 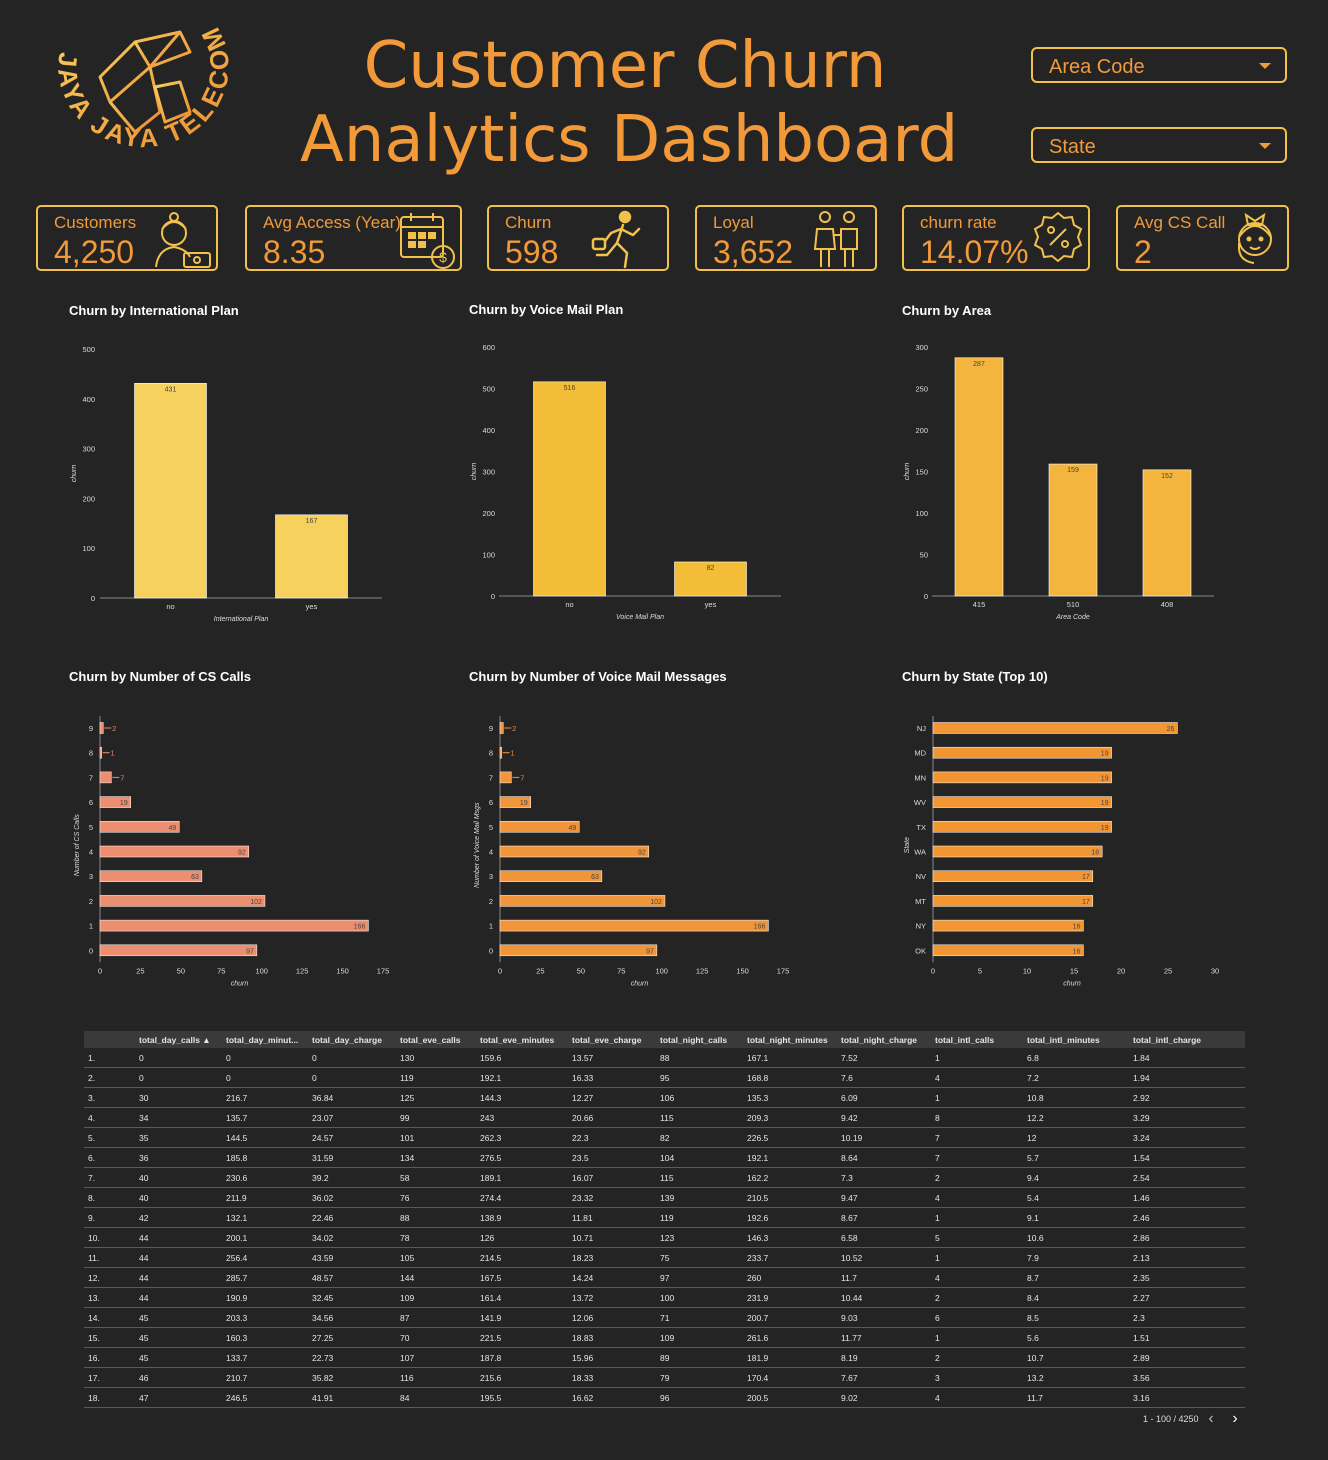 What do you see at coordinates (783, 970) in the screenshot?
I see `x-tick-label: 175` at bounding box center [783, 970].